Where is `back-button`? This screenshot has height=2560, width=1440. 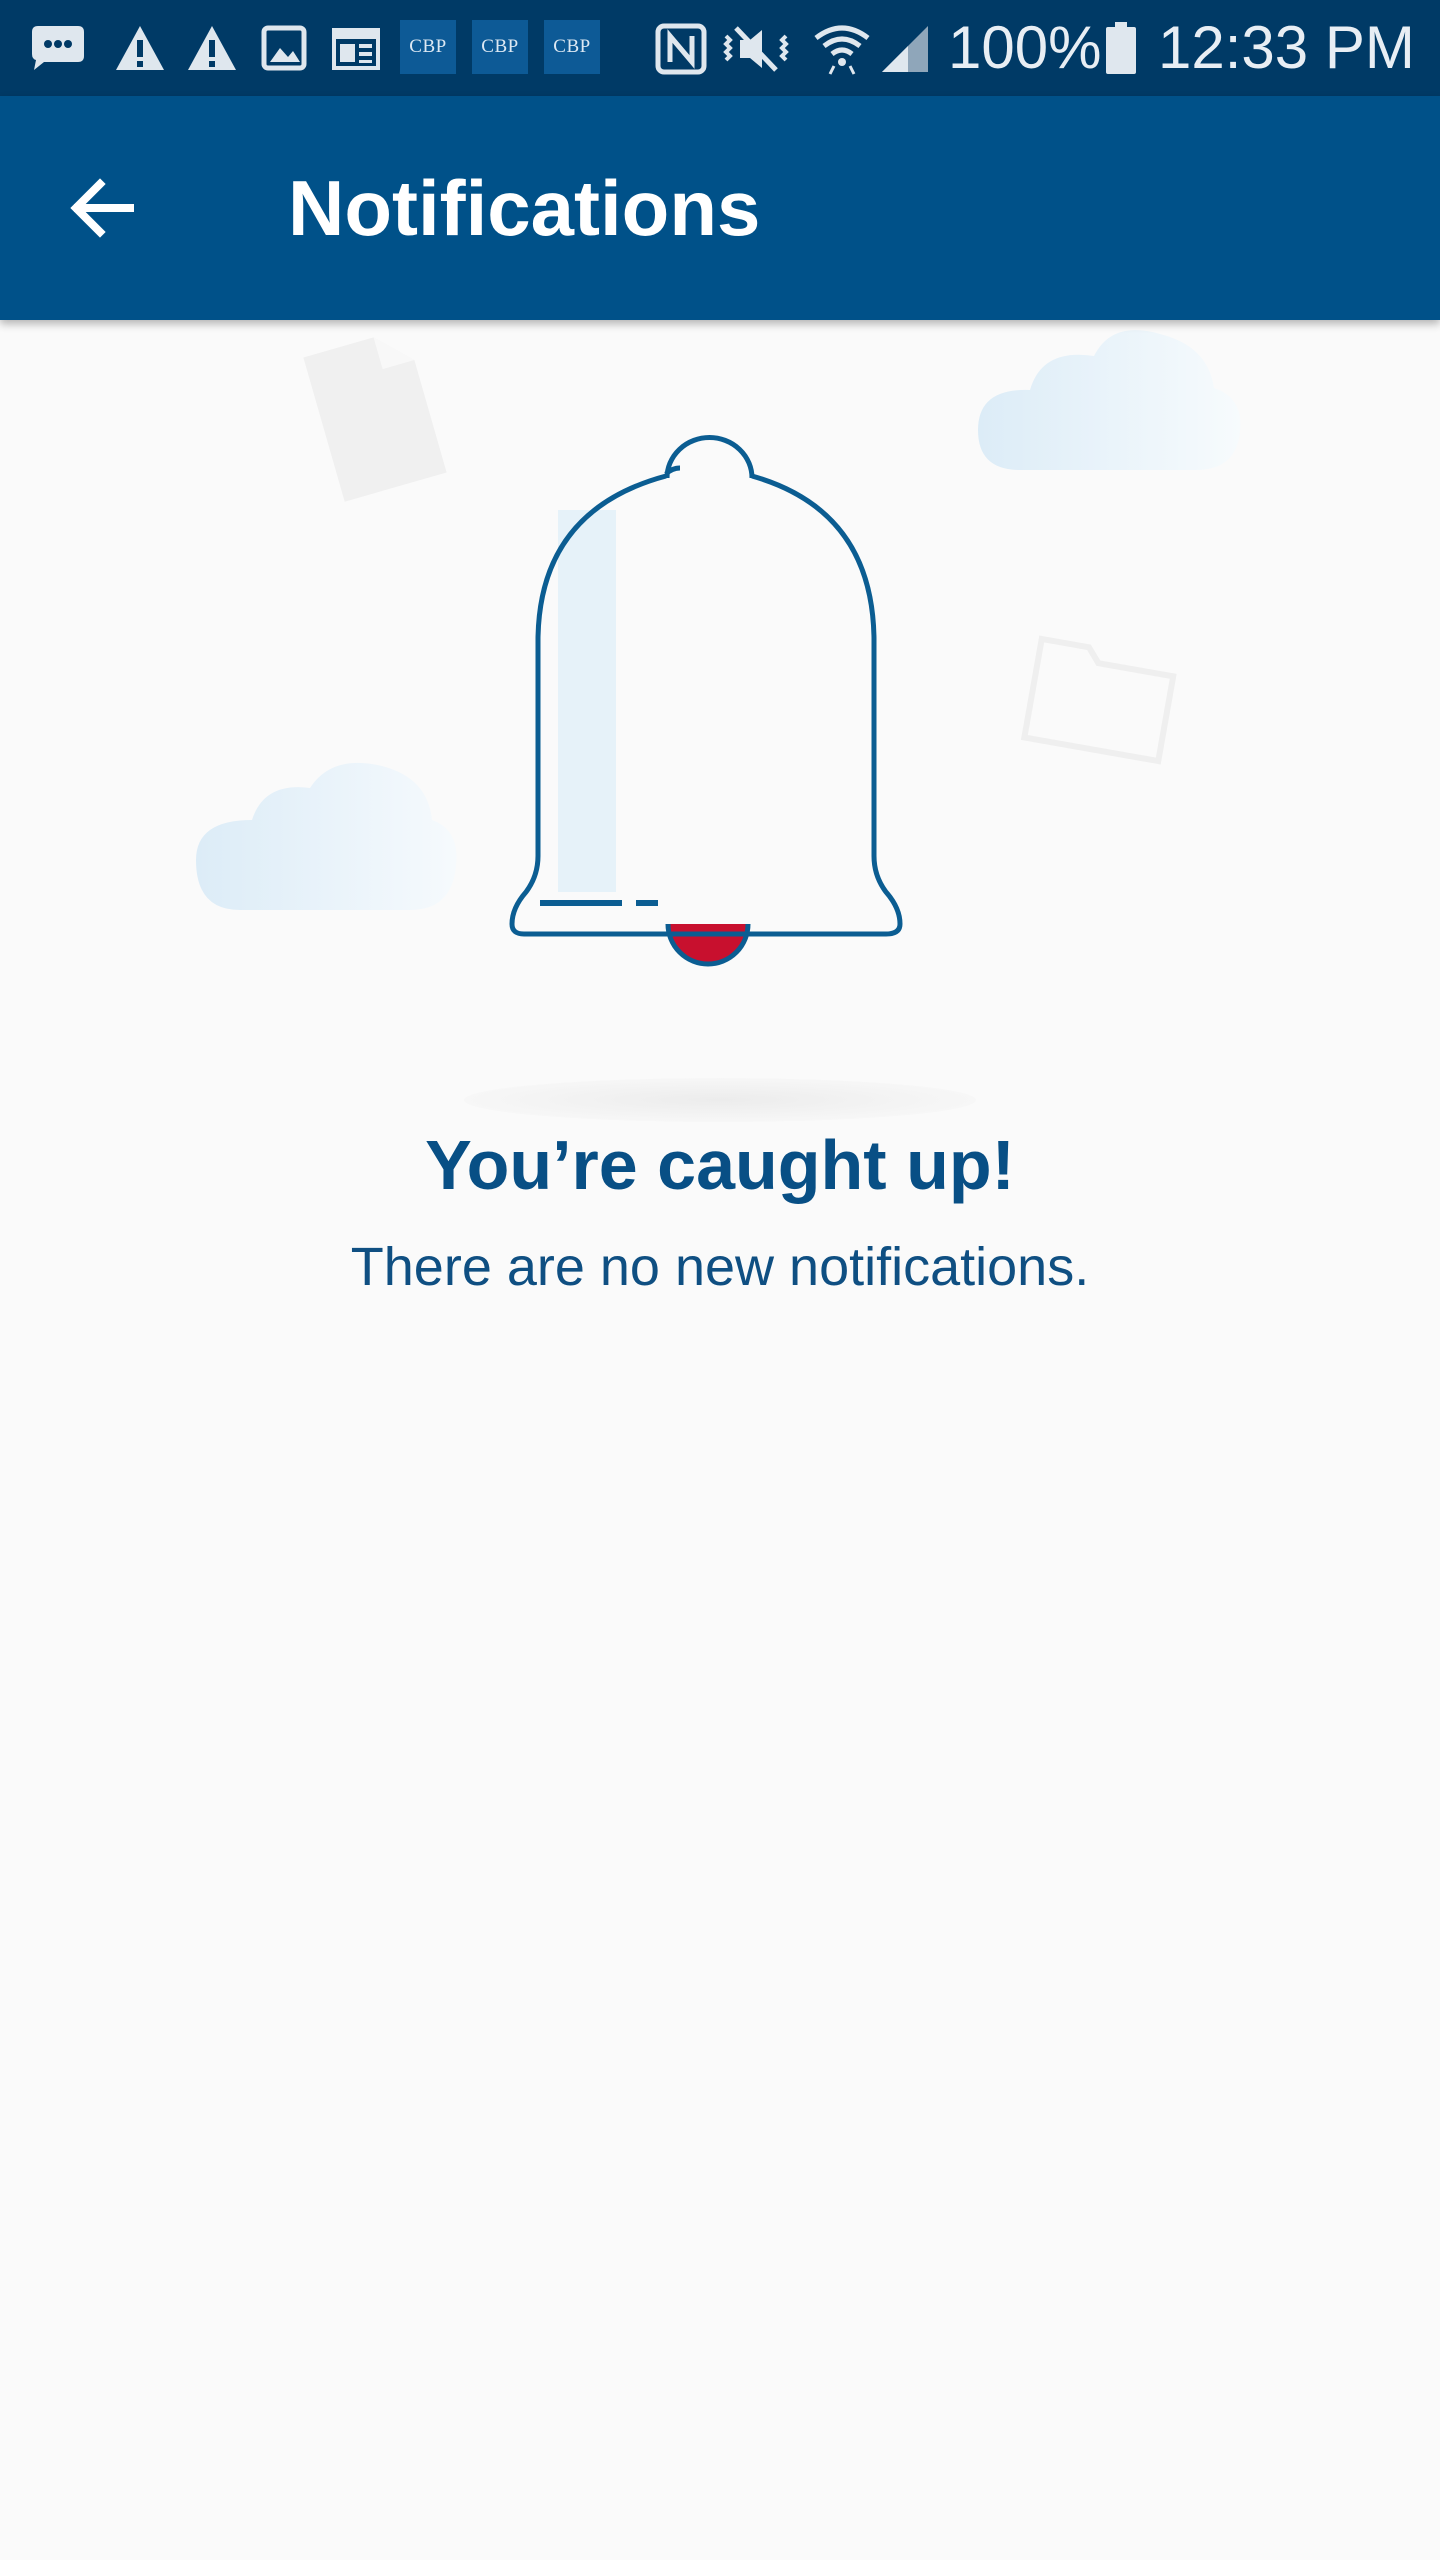
back-button is located at coordinates (102, 208).